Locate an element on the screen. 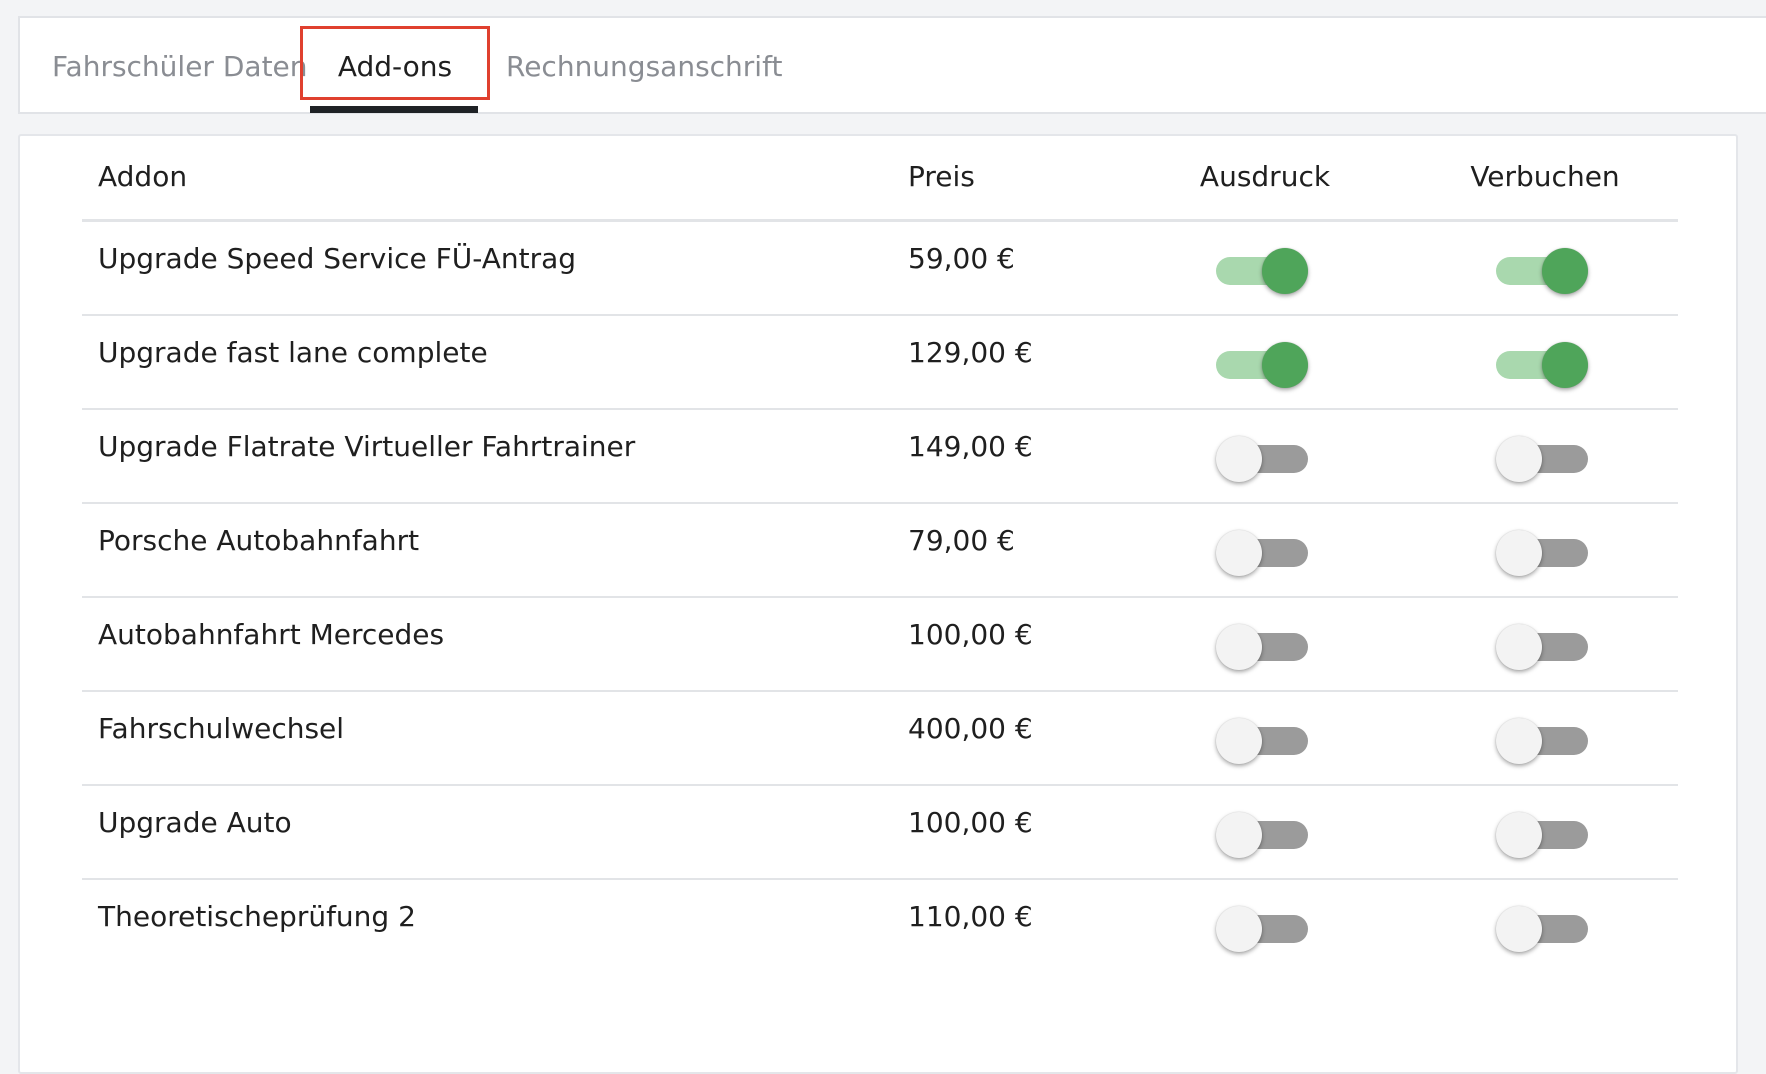 This screenshot has width=1766, height=1074. addon-name: Porsche Autobahnfahrt is located at coordinates (259, 540).